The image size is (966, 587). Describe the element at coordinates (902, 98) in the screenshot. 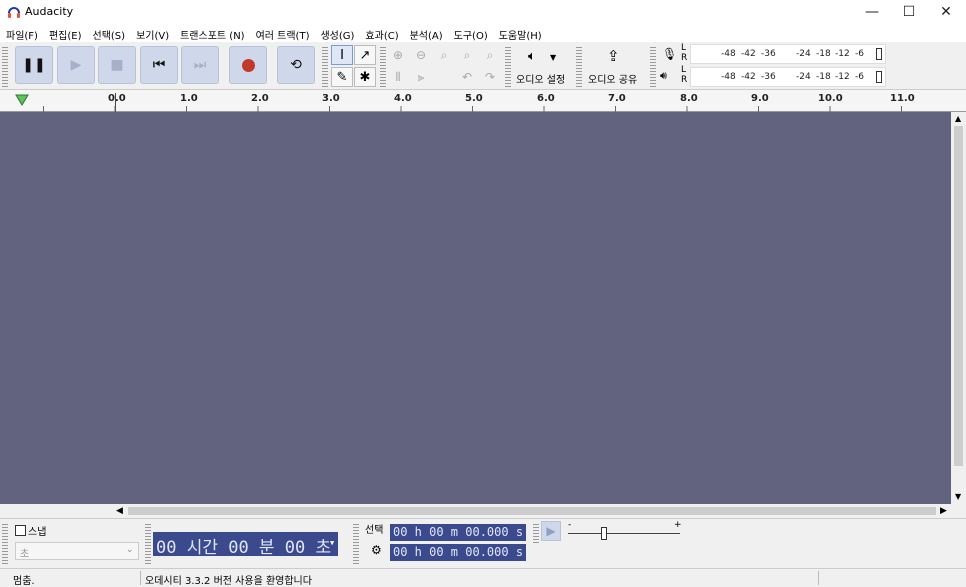

I see `ruler-label: 11.0` at that location.